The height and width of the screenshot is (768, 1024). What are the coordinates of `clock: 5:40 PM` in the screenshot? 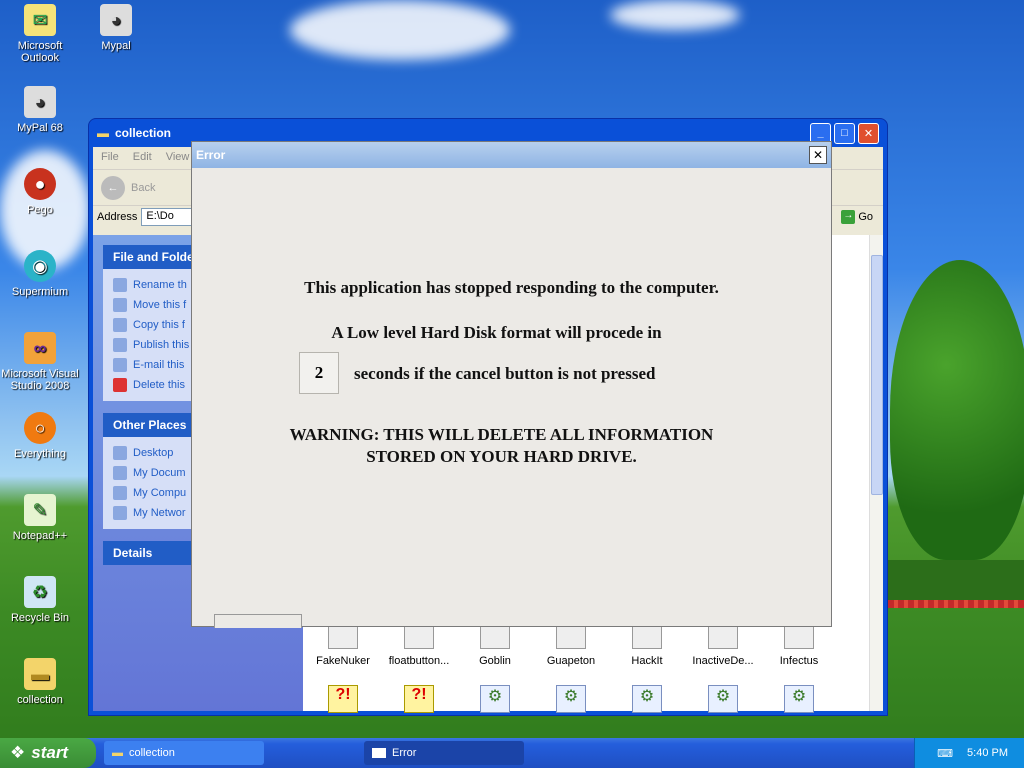 It's located at (987, 753).